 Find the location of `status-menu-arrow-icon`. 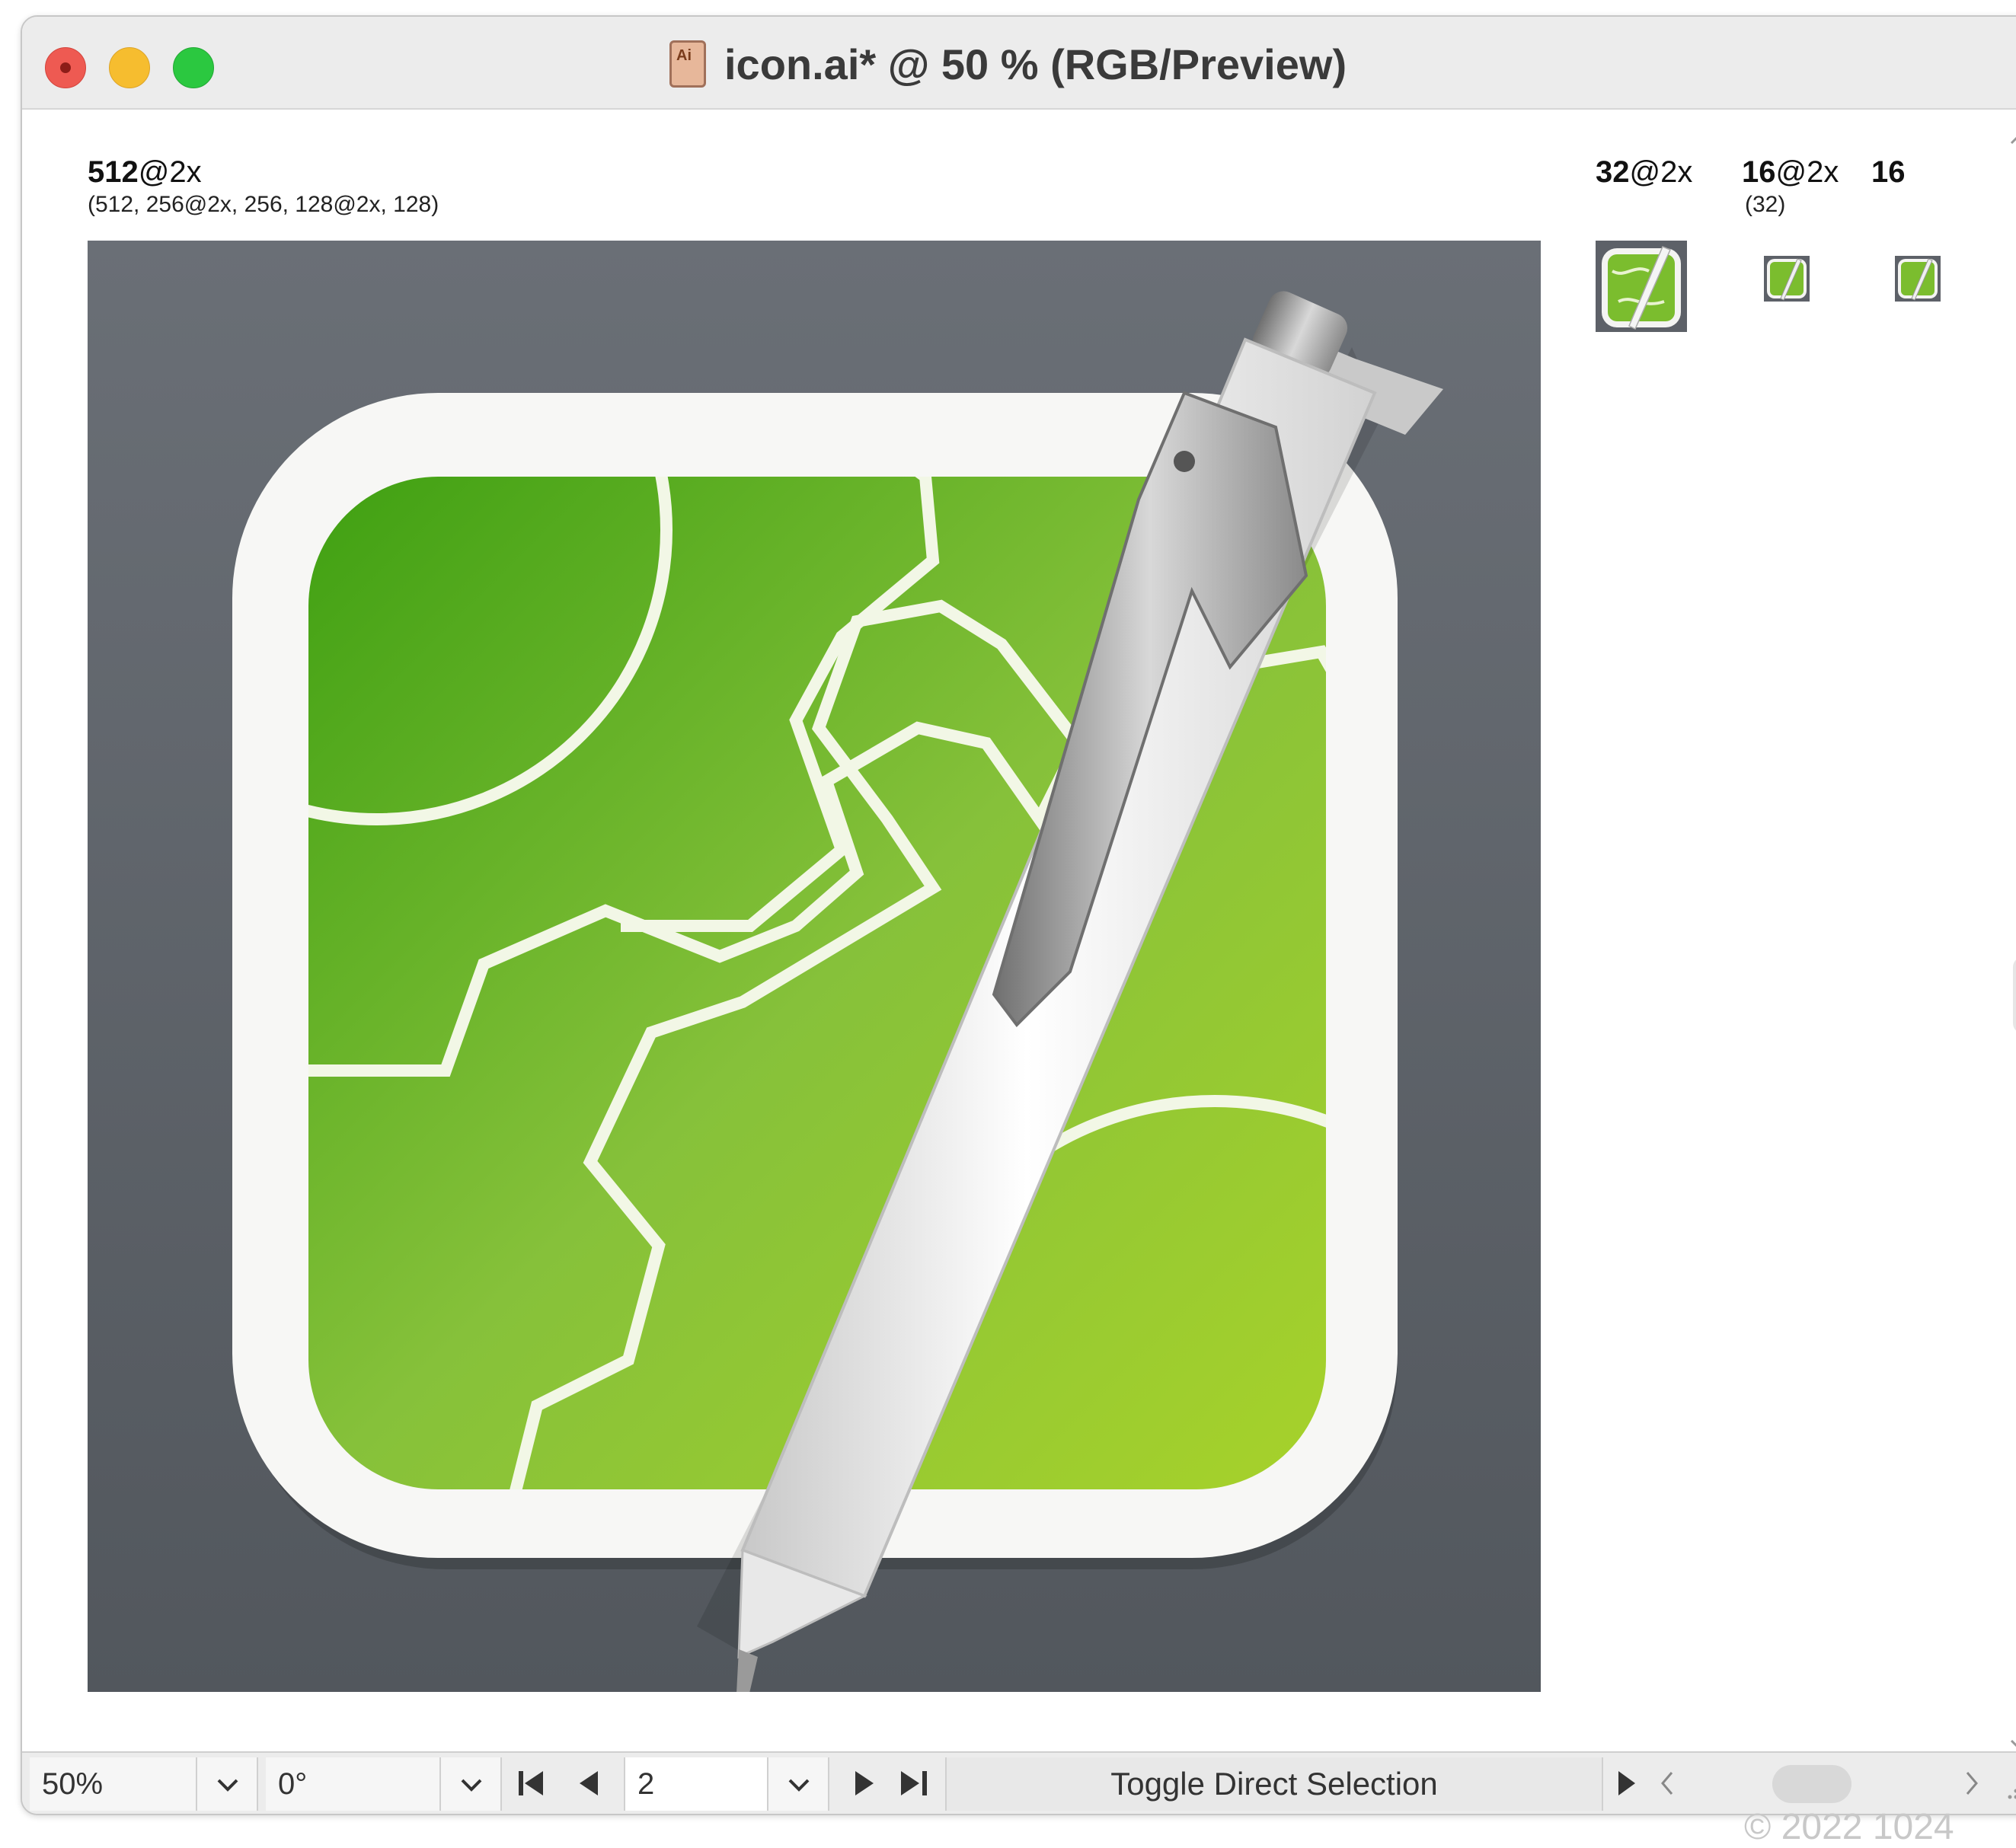

status-menu-arrow-icon is located at coordinates (1625, 1783).